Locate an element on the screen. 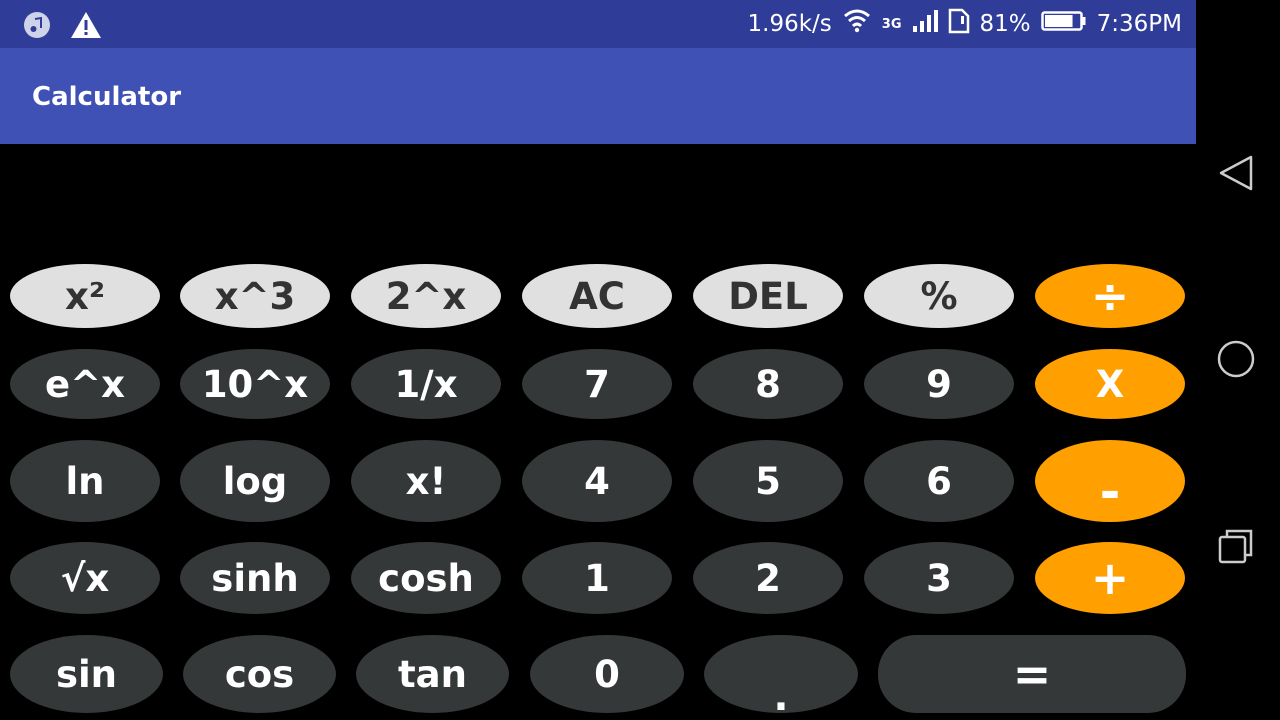  key-label: x! is located at coordinates (426, 481).